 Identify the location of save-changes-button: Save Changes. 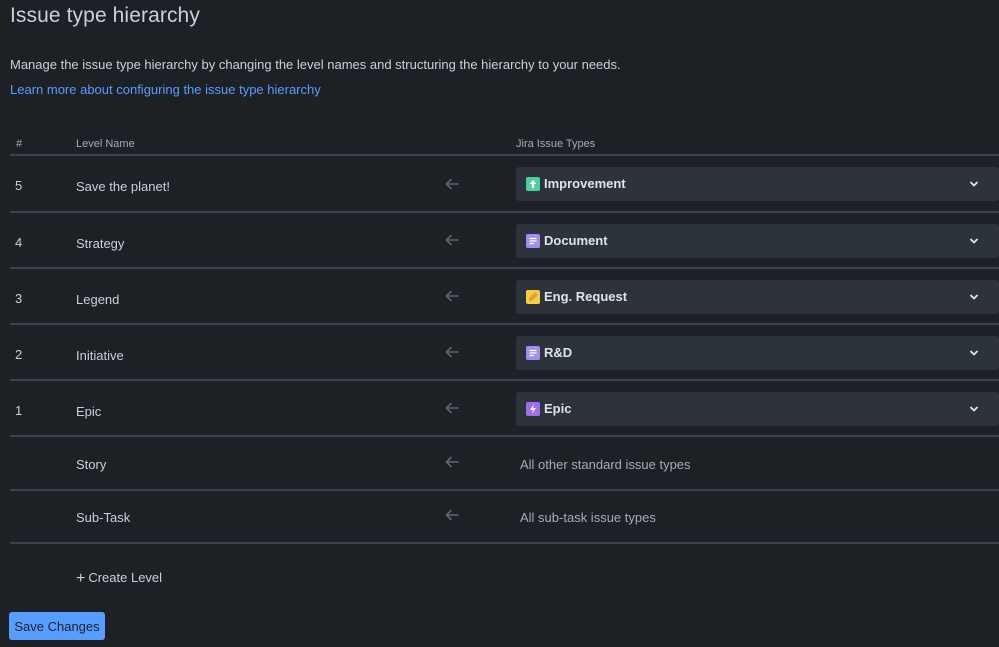
(57, 626).